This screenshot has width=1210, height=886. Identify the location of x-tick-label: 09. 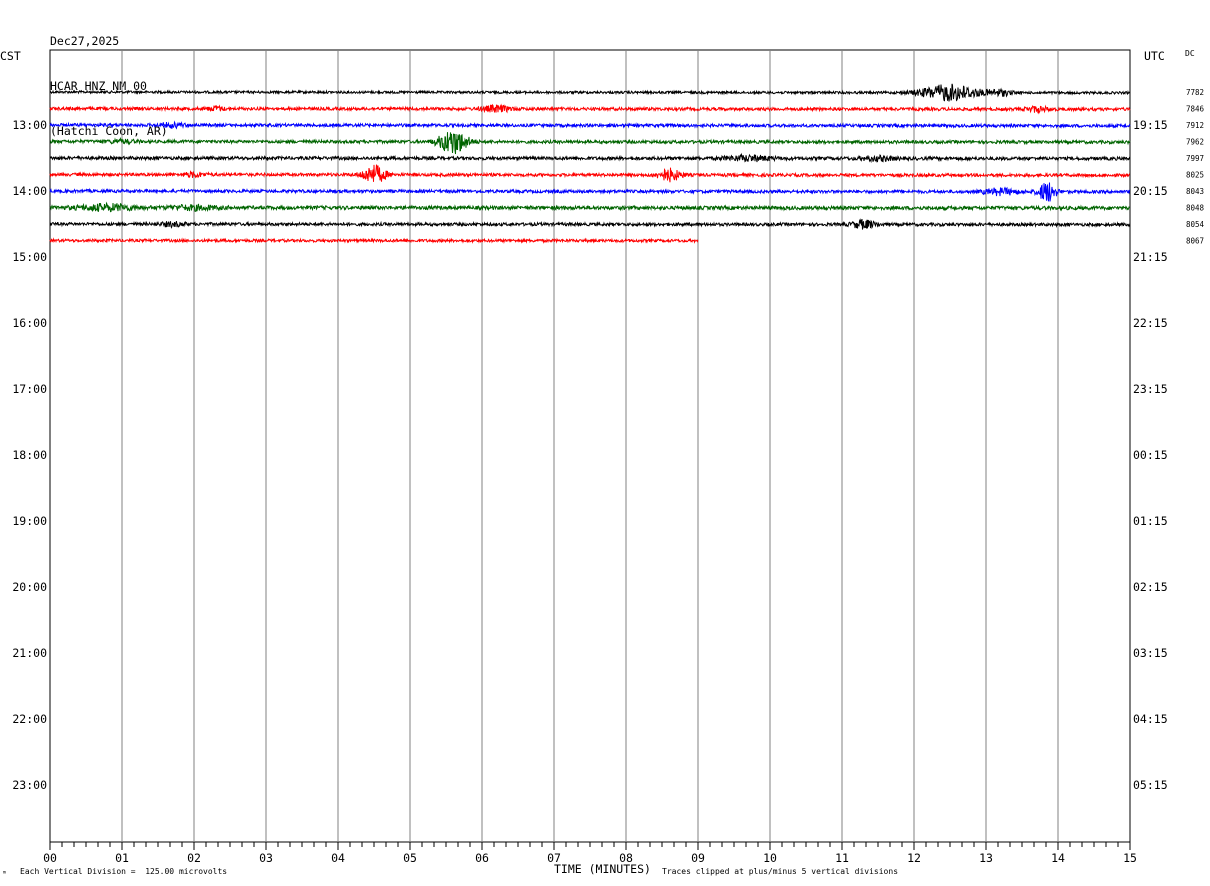
(698, 858).